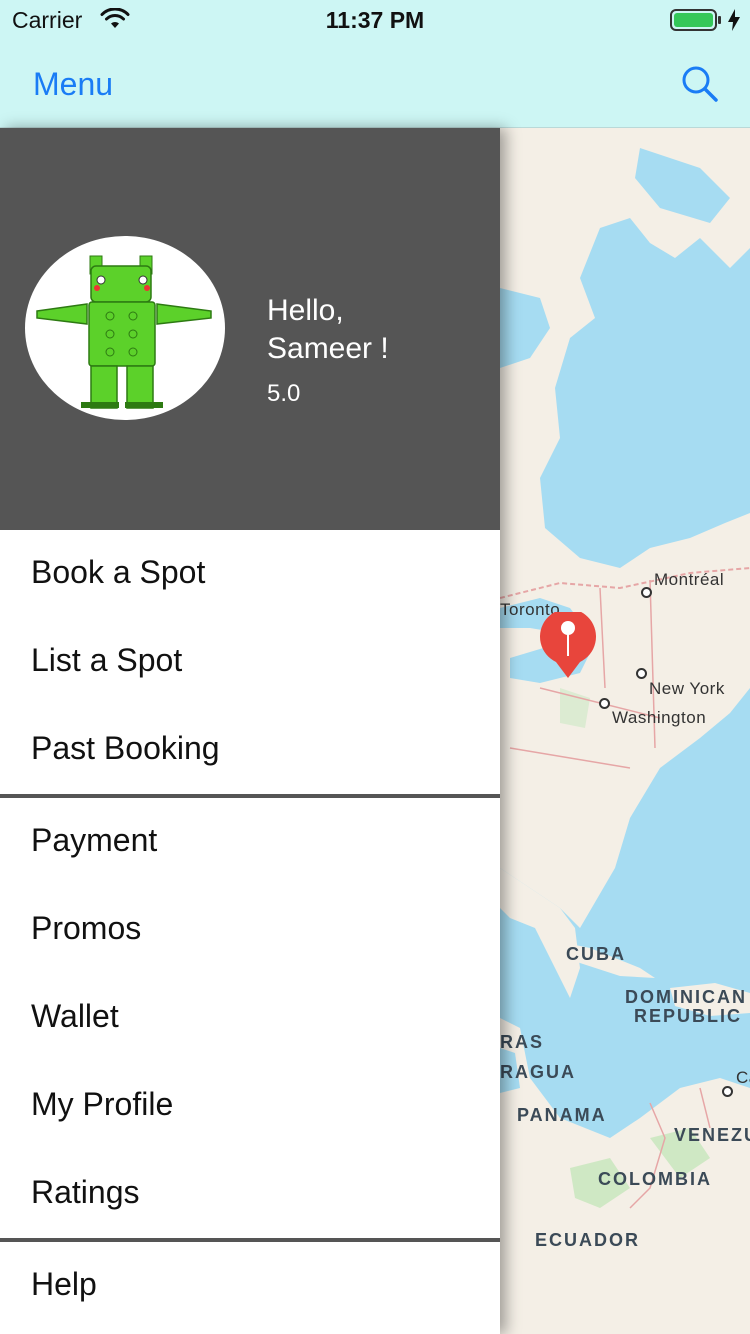  Describe the element at coordinates (94, 840) in the screenshot. I see `menu-item-label: Payment` at that location.